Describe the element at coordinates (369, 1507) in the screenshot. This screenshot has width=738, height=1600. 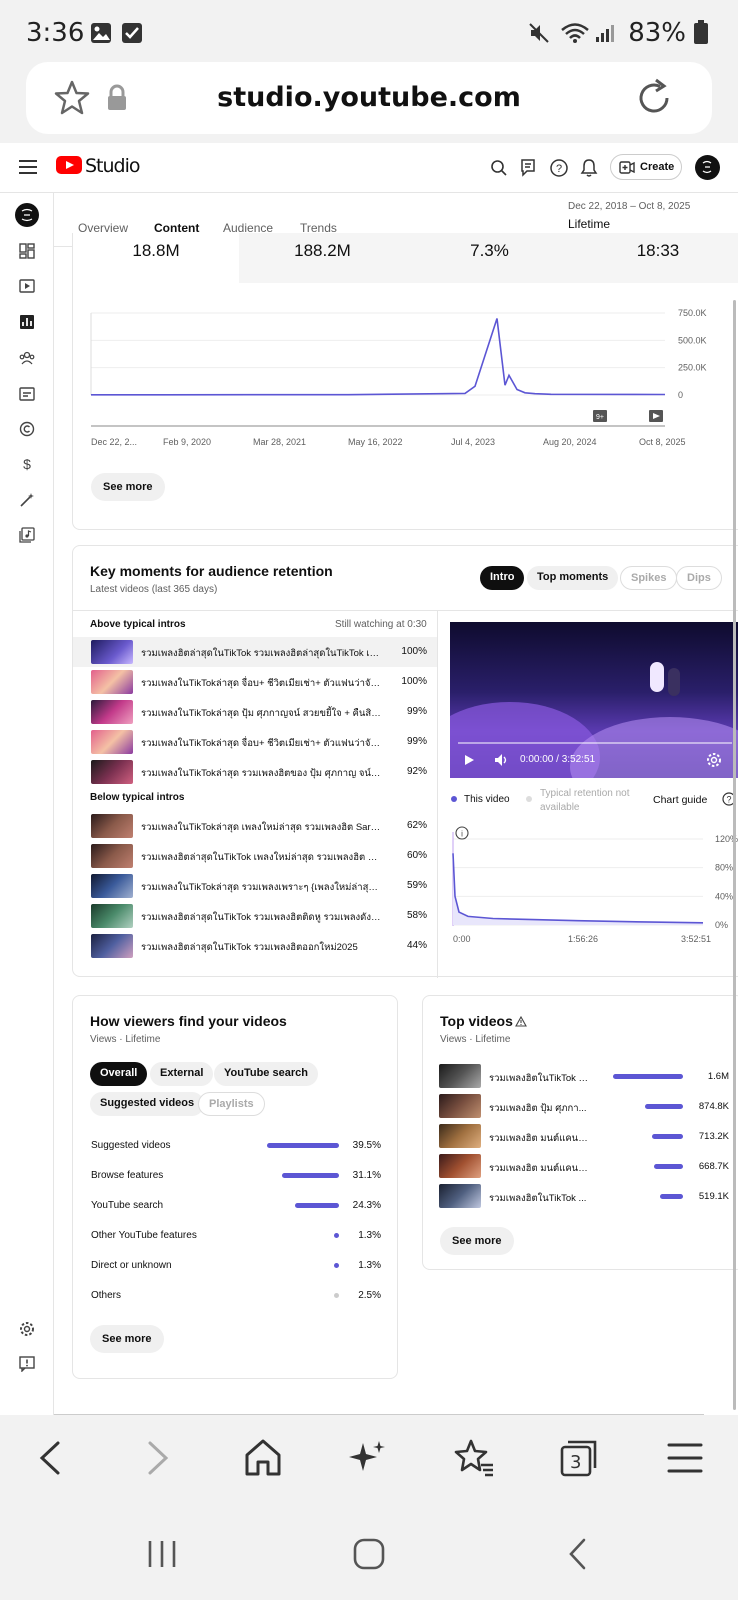
I see `browser-toolbar: 3` at that location.